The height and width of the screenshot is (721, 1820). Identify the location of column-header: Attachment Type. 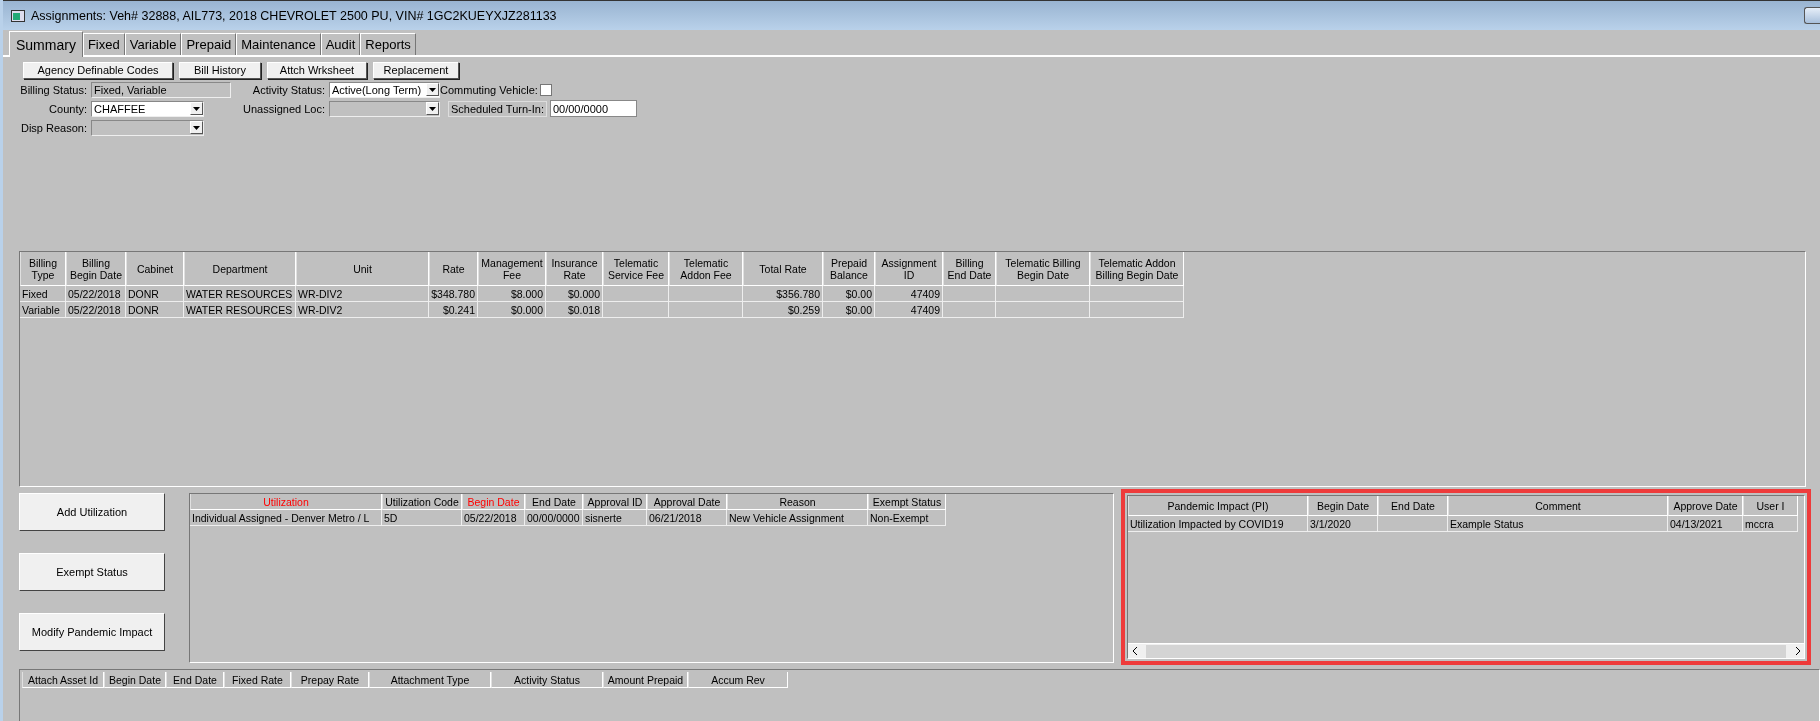
(430, 680).